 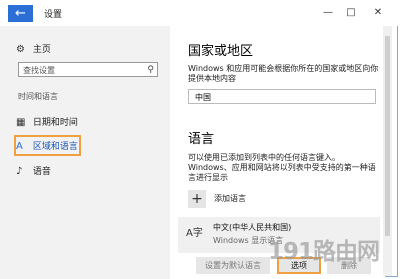 What do you see at coordinates (194, 233) in the screenshot?
I see `language-icon: A字` at bounding box center [194, 233].